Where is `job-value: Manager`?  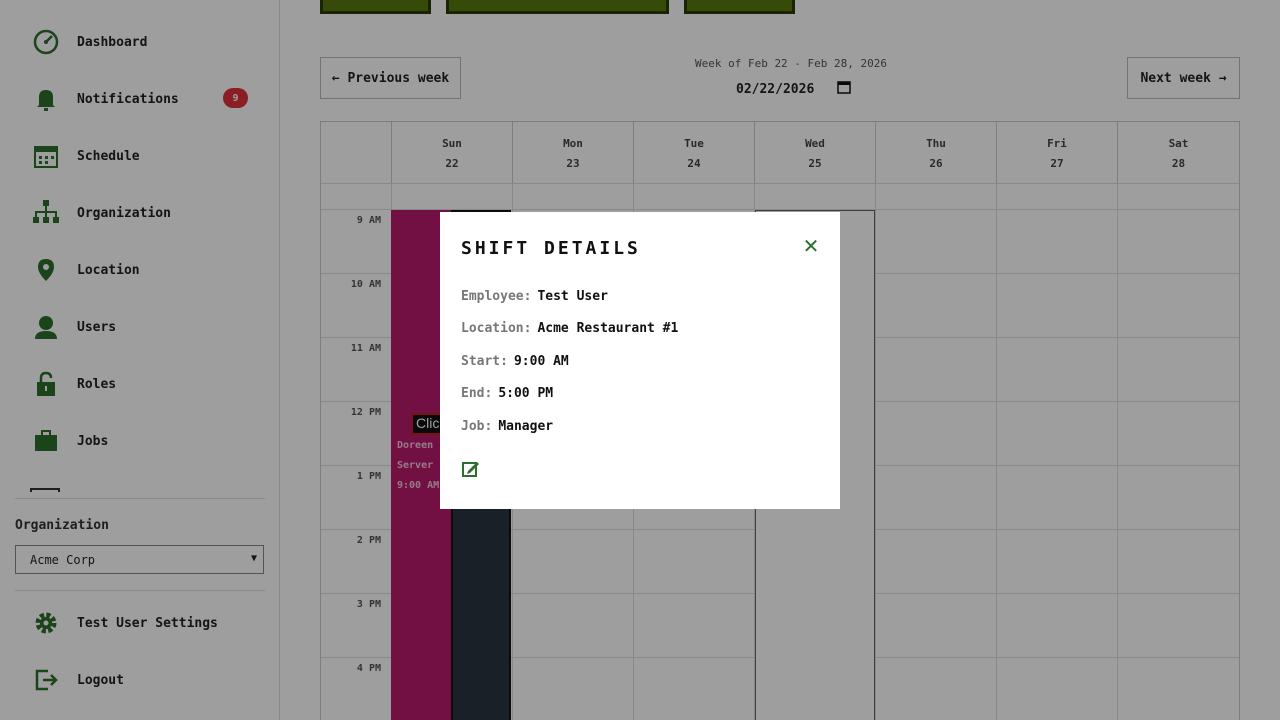
job-value: Manager is located at coordinates (526, 426).